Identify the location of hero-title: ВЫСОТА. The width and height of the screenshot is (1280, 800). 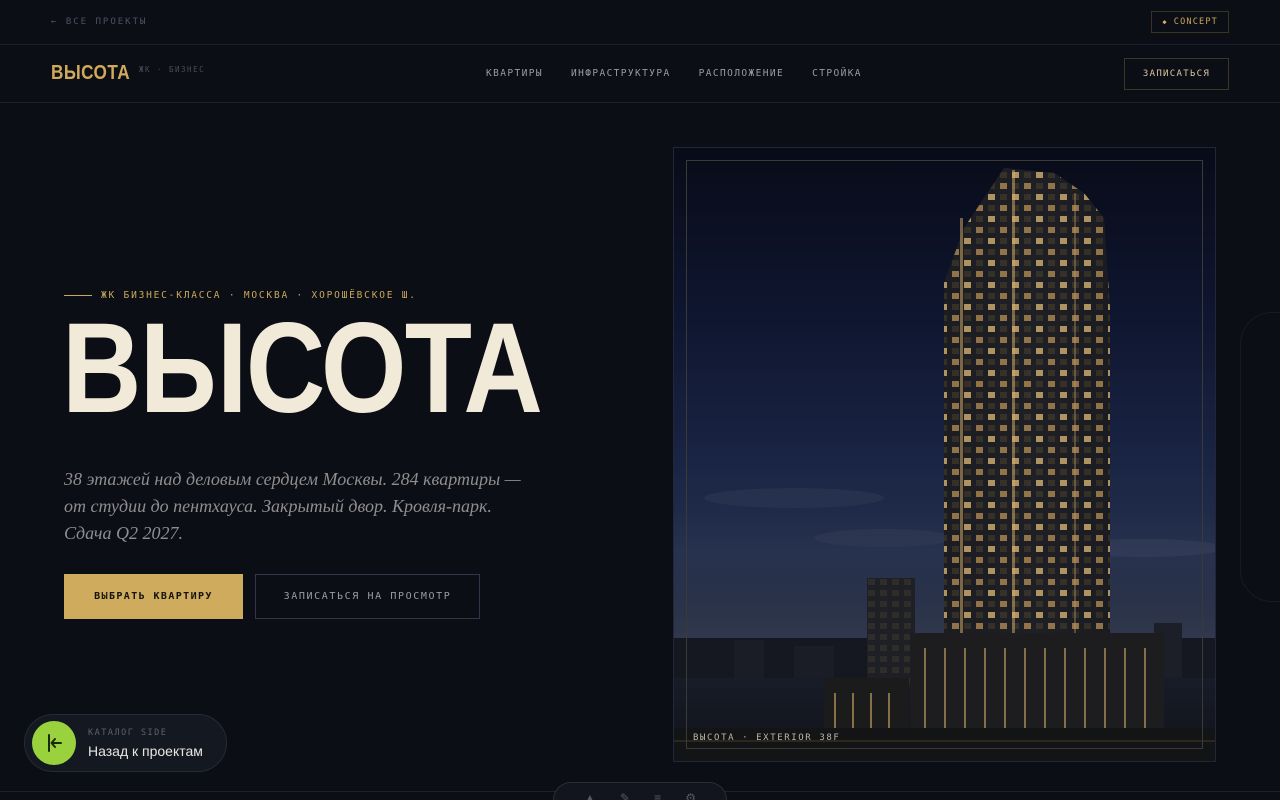
(302, 368).